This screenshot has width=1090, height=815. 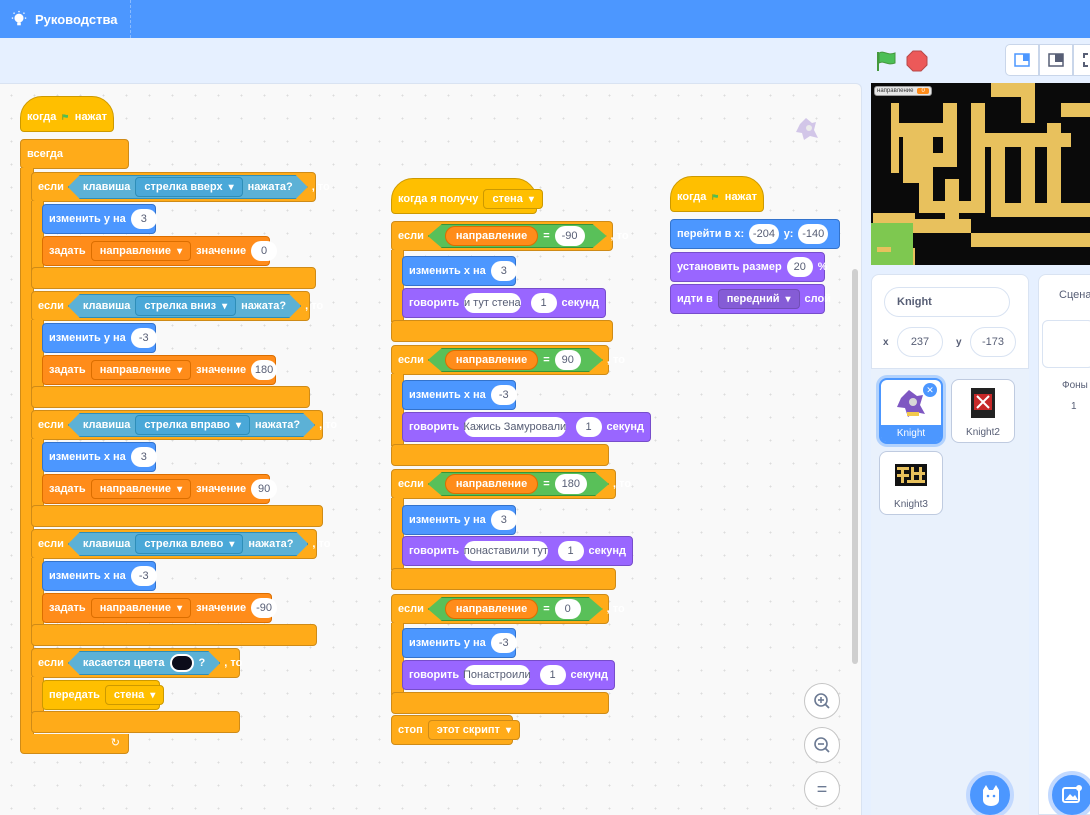 I want to click on touching-color-condition: касается цвета ?, so click(x=144, y=663).